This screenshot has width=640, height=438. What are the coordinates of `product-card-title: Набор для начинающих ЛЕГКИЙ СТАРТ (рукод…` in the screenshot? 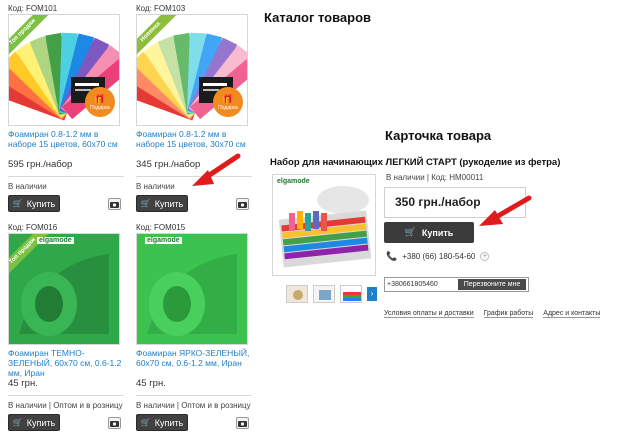 It's located at (415, 162).